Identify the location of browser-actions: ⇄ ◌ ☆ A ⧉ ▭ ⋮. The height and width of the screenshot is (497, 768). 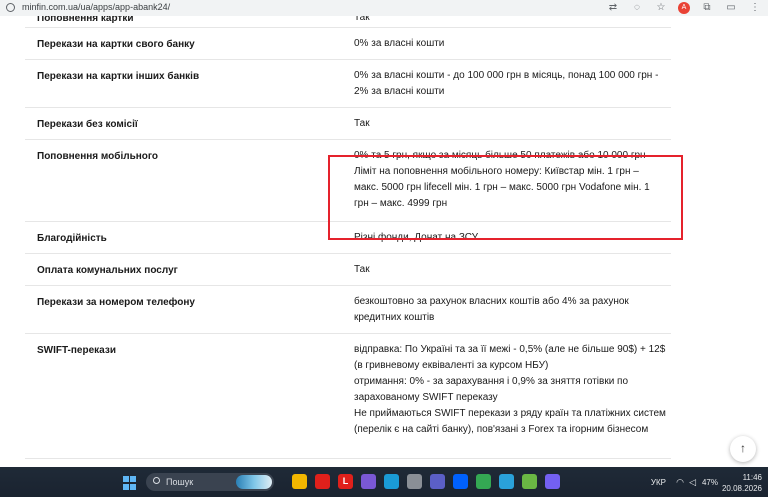
(684, 8).